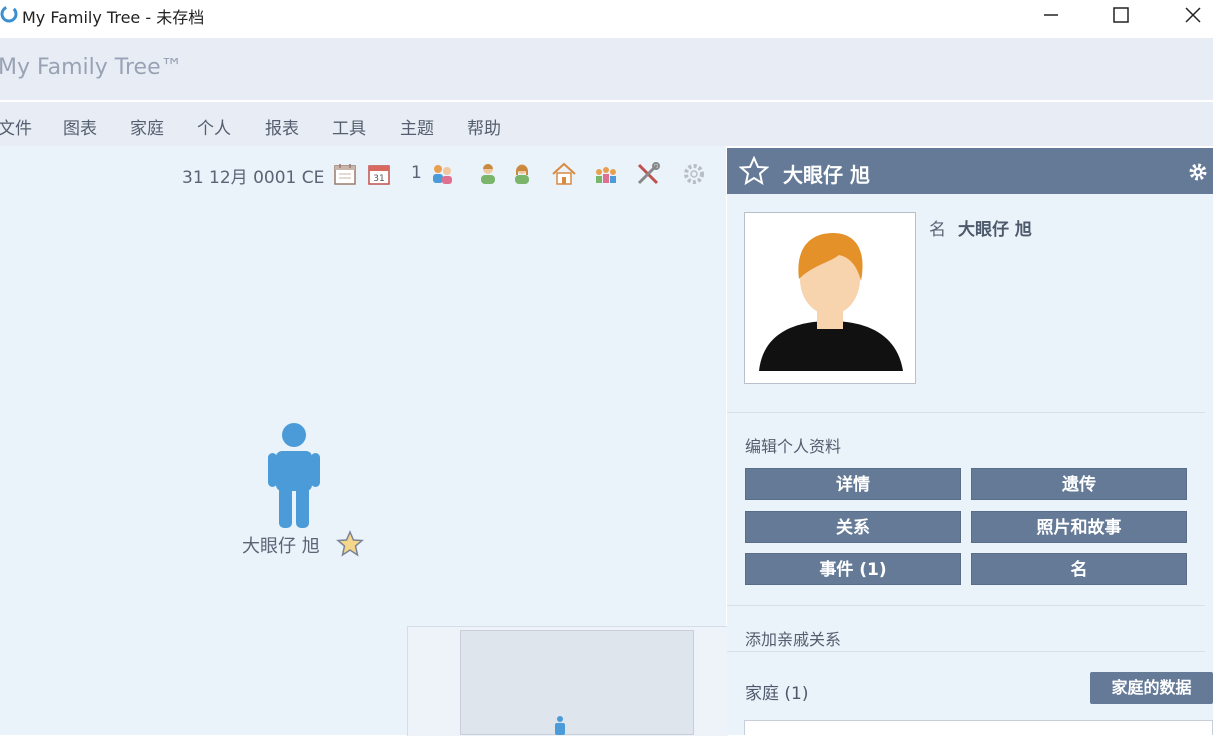 The height and width of the screenshot is (736, 1213). Describe the element at coordinates (995, 230) in the screenshot. I see `name-field-value: 大眼仔 旭` at that location.